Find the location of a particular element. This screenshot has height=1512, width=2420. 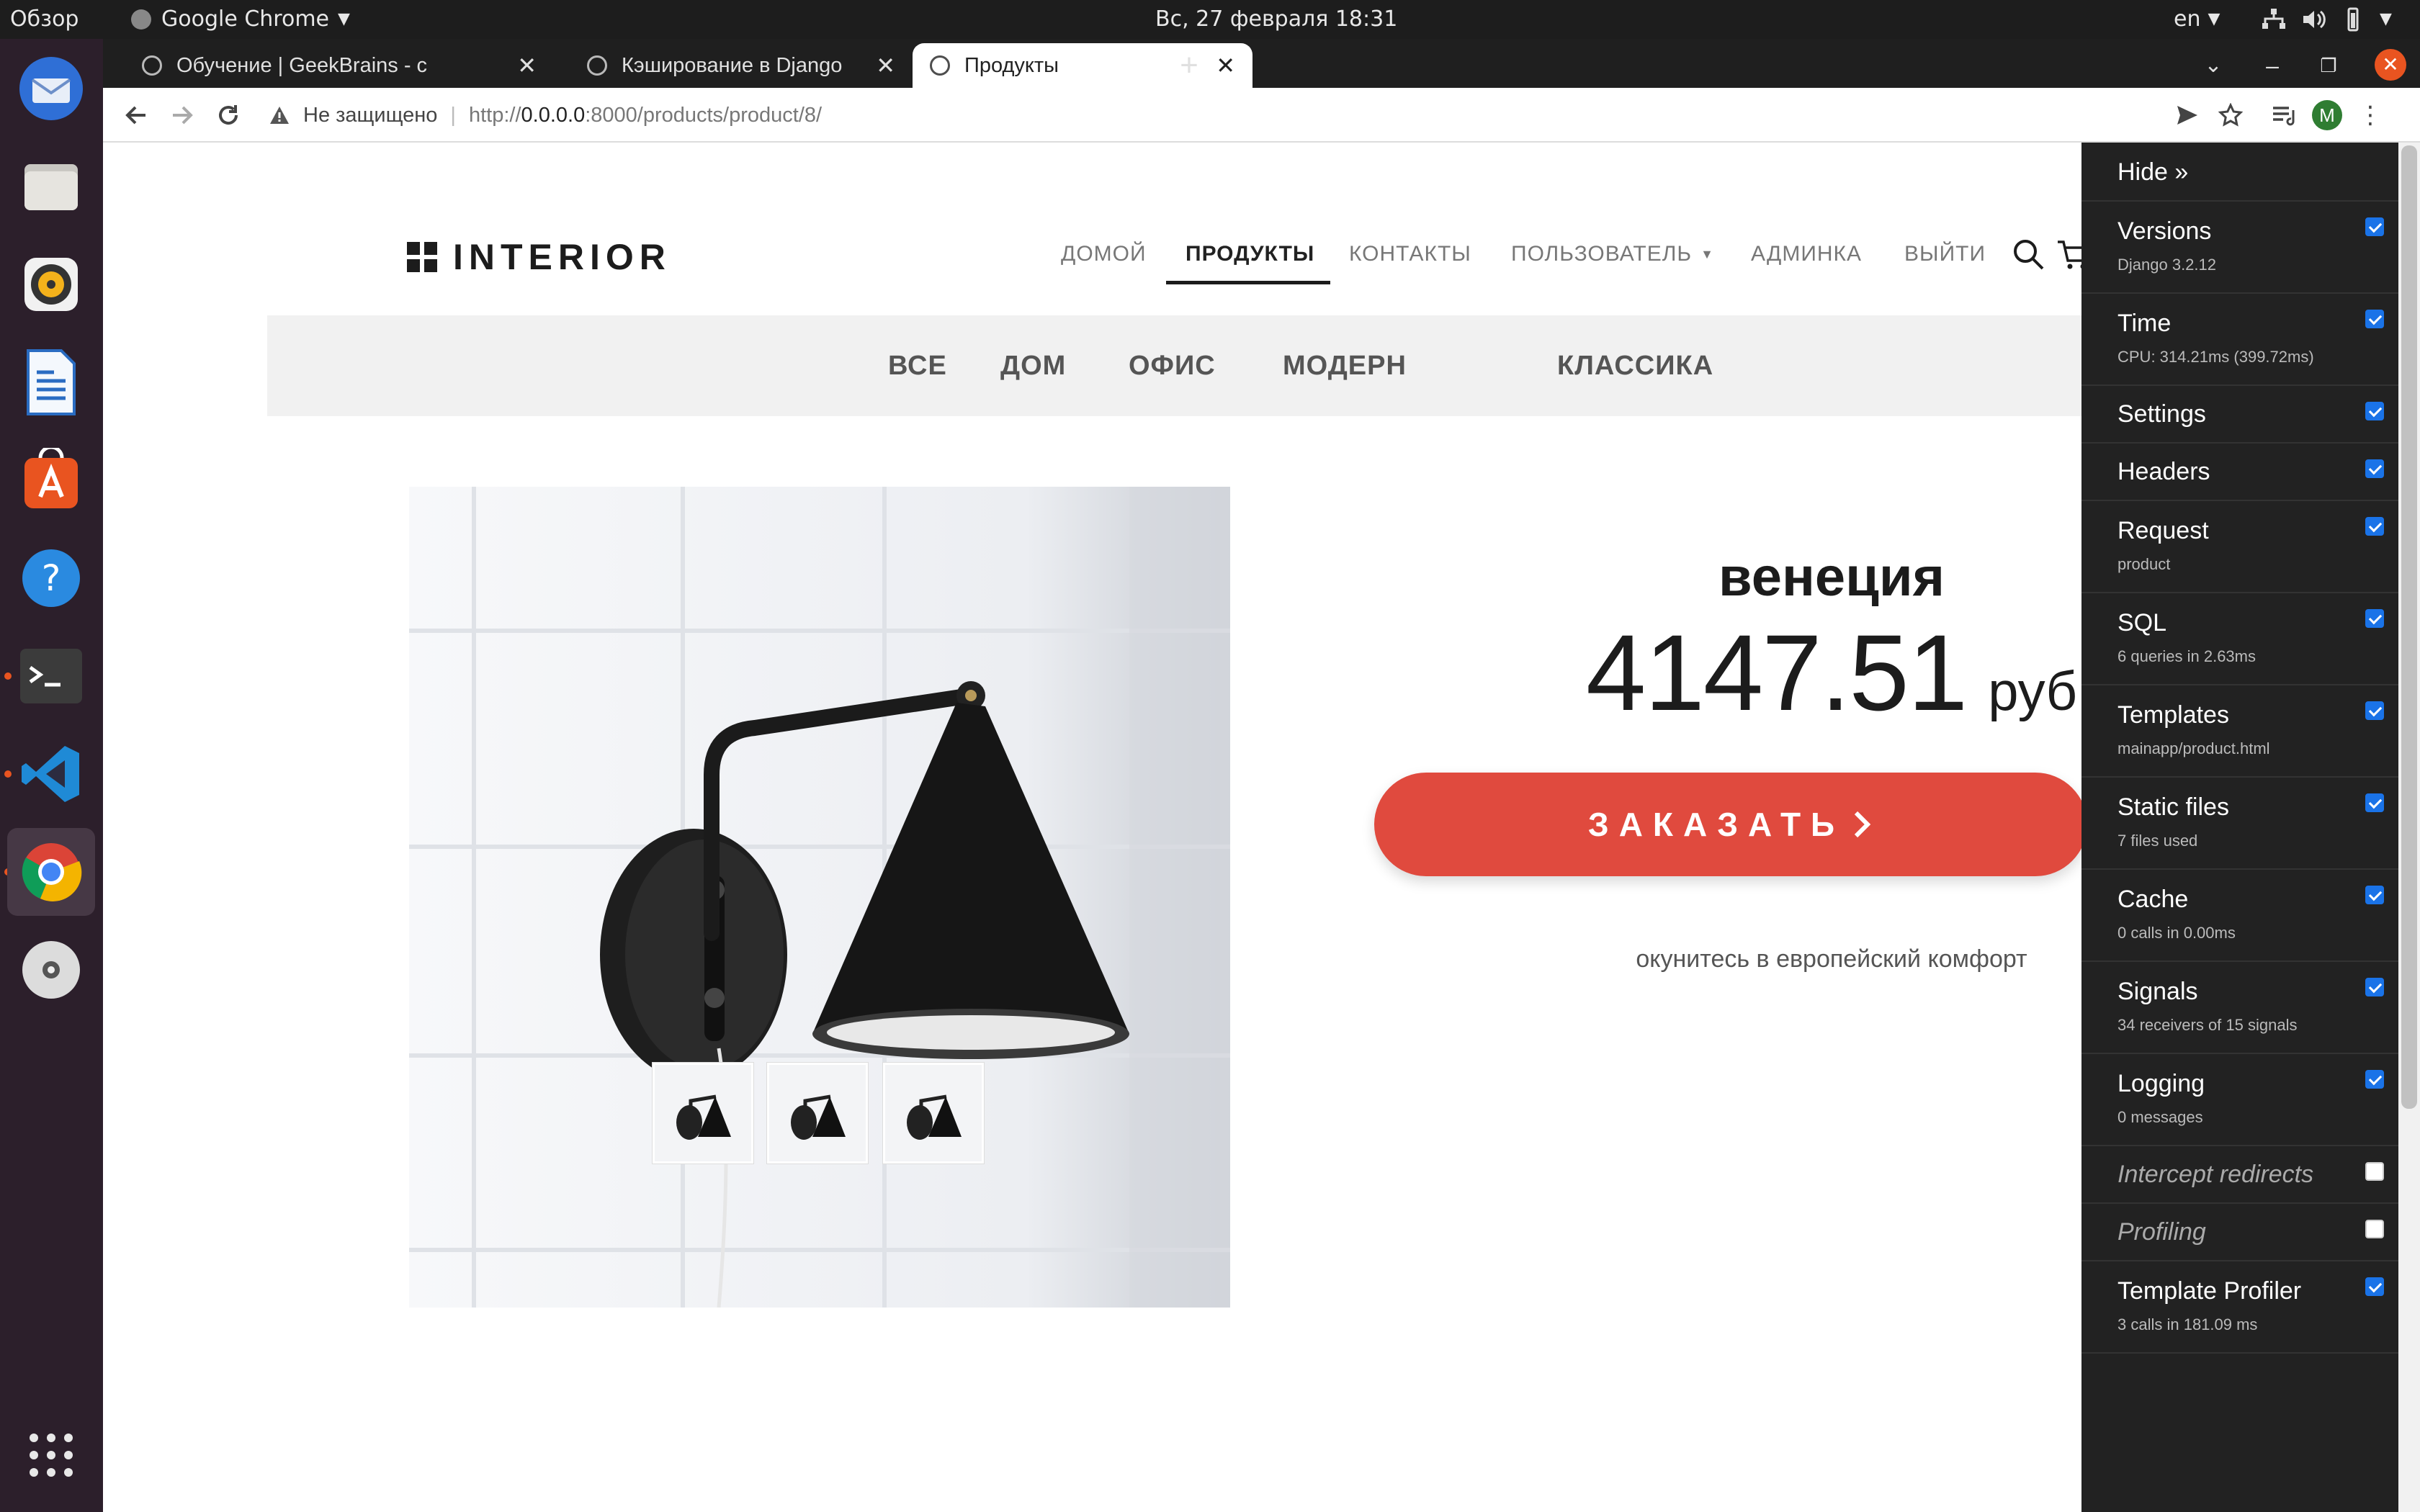

reload-button is located at coordinates (228, 115).